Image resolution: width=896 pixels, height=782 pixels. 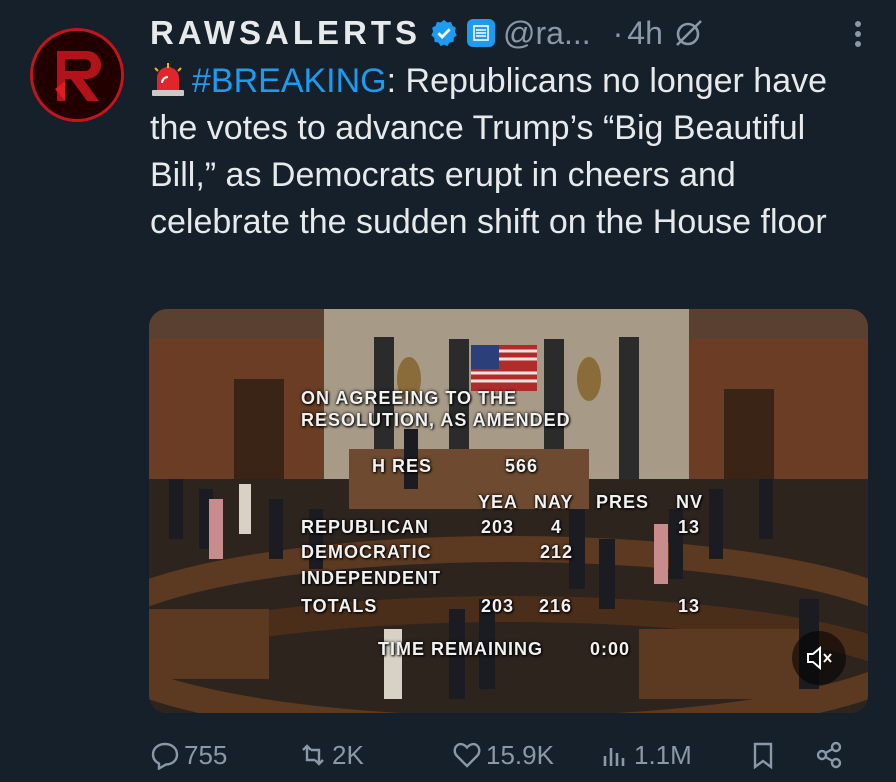 What do you see at coordinates (371, 578) in the screenshot?
I see `row-independent: INDEPENDENT` at bounding box center [371, 578].